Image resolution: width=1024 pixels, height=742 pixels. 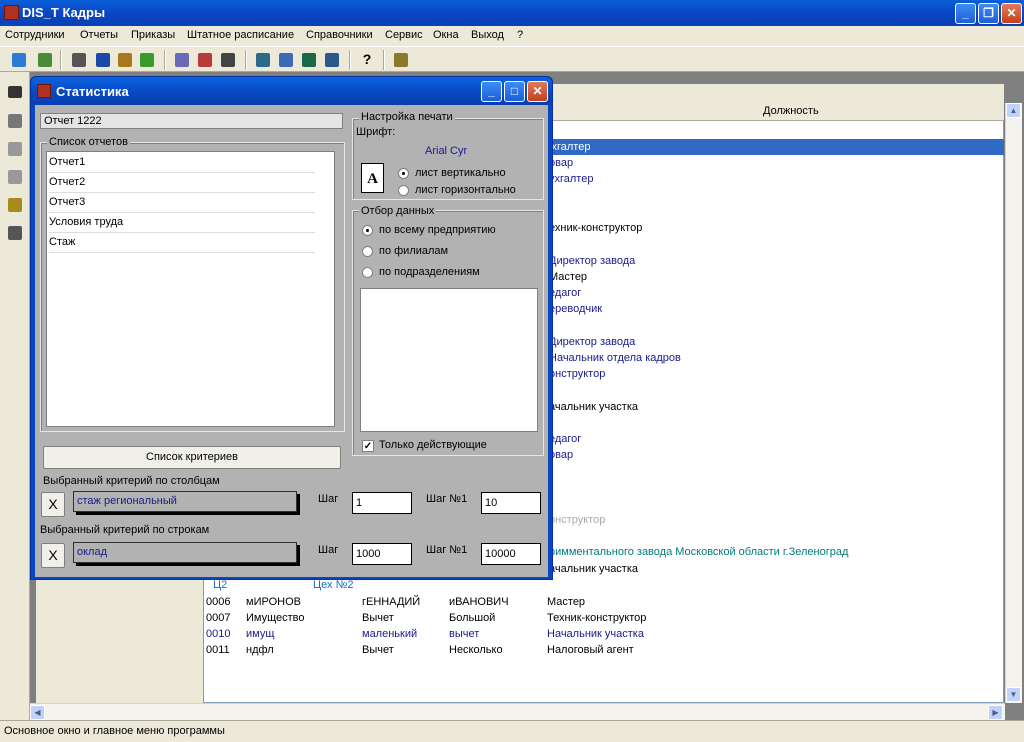 I want to click on cell-name: маленький, so click(x=390, y=634).